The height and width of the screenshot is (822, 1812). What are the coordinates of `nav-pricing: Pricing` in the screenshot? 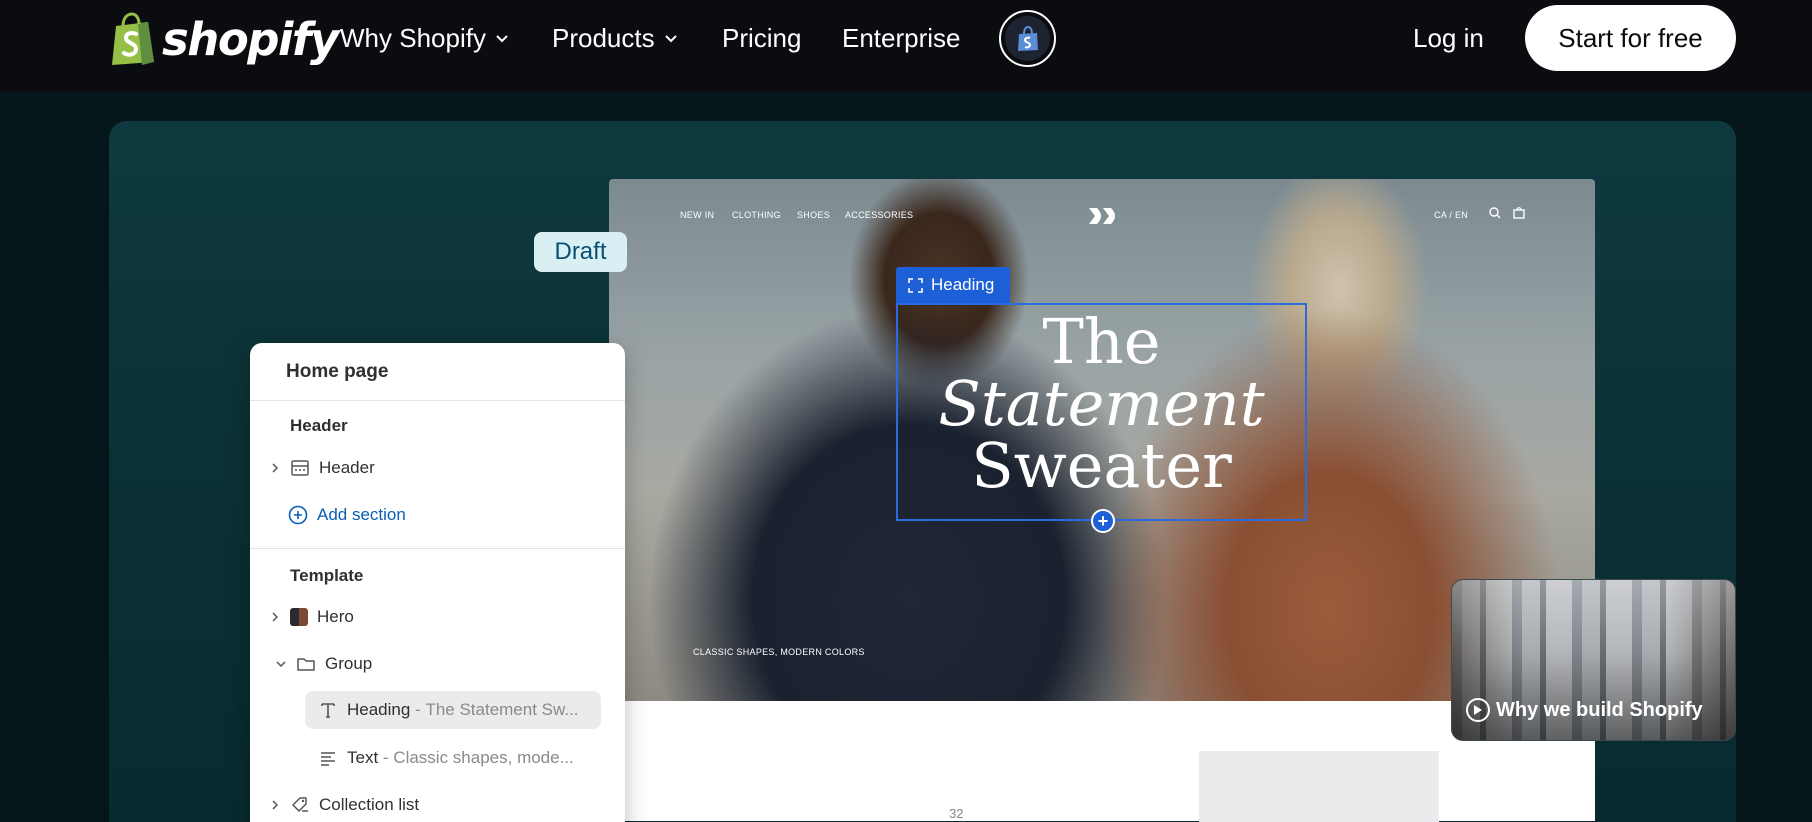 It's located at (761, 38).